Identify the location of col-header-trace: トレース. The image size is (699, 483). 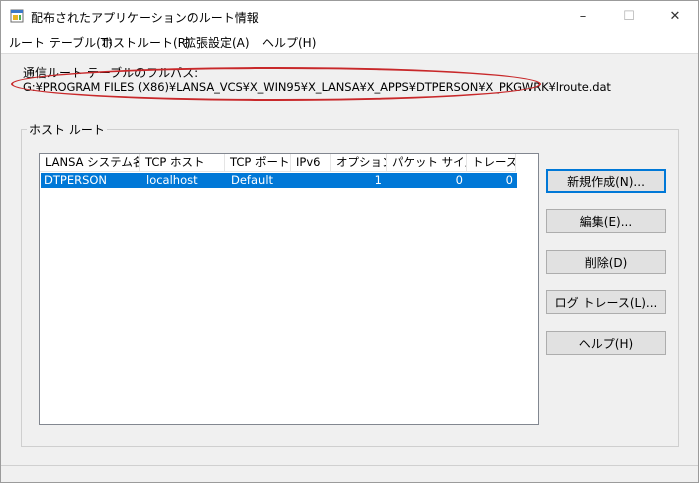
(491, 162).